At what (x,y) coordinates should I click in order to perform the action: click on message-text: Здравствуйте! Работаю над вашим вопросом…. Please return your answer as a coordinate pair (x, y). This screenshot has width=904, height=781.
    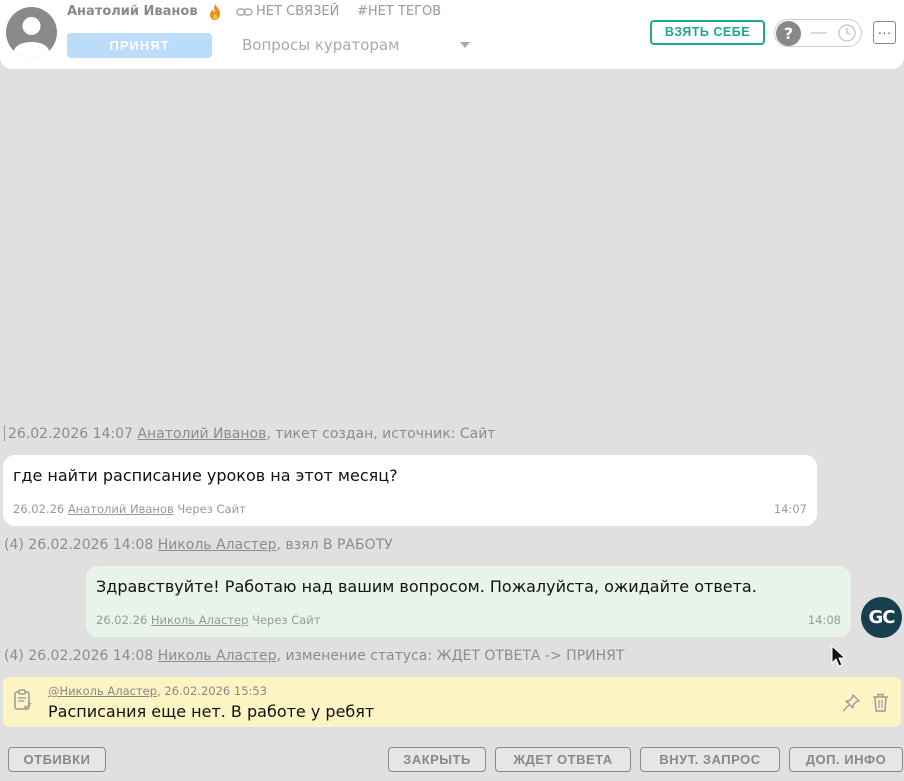
    Looking at the image, I should click on (426, 586).